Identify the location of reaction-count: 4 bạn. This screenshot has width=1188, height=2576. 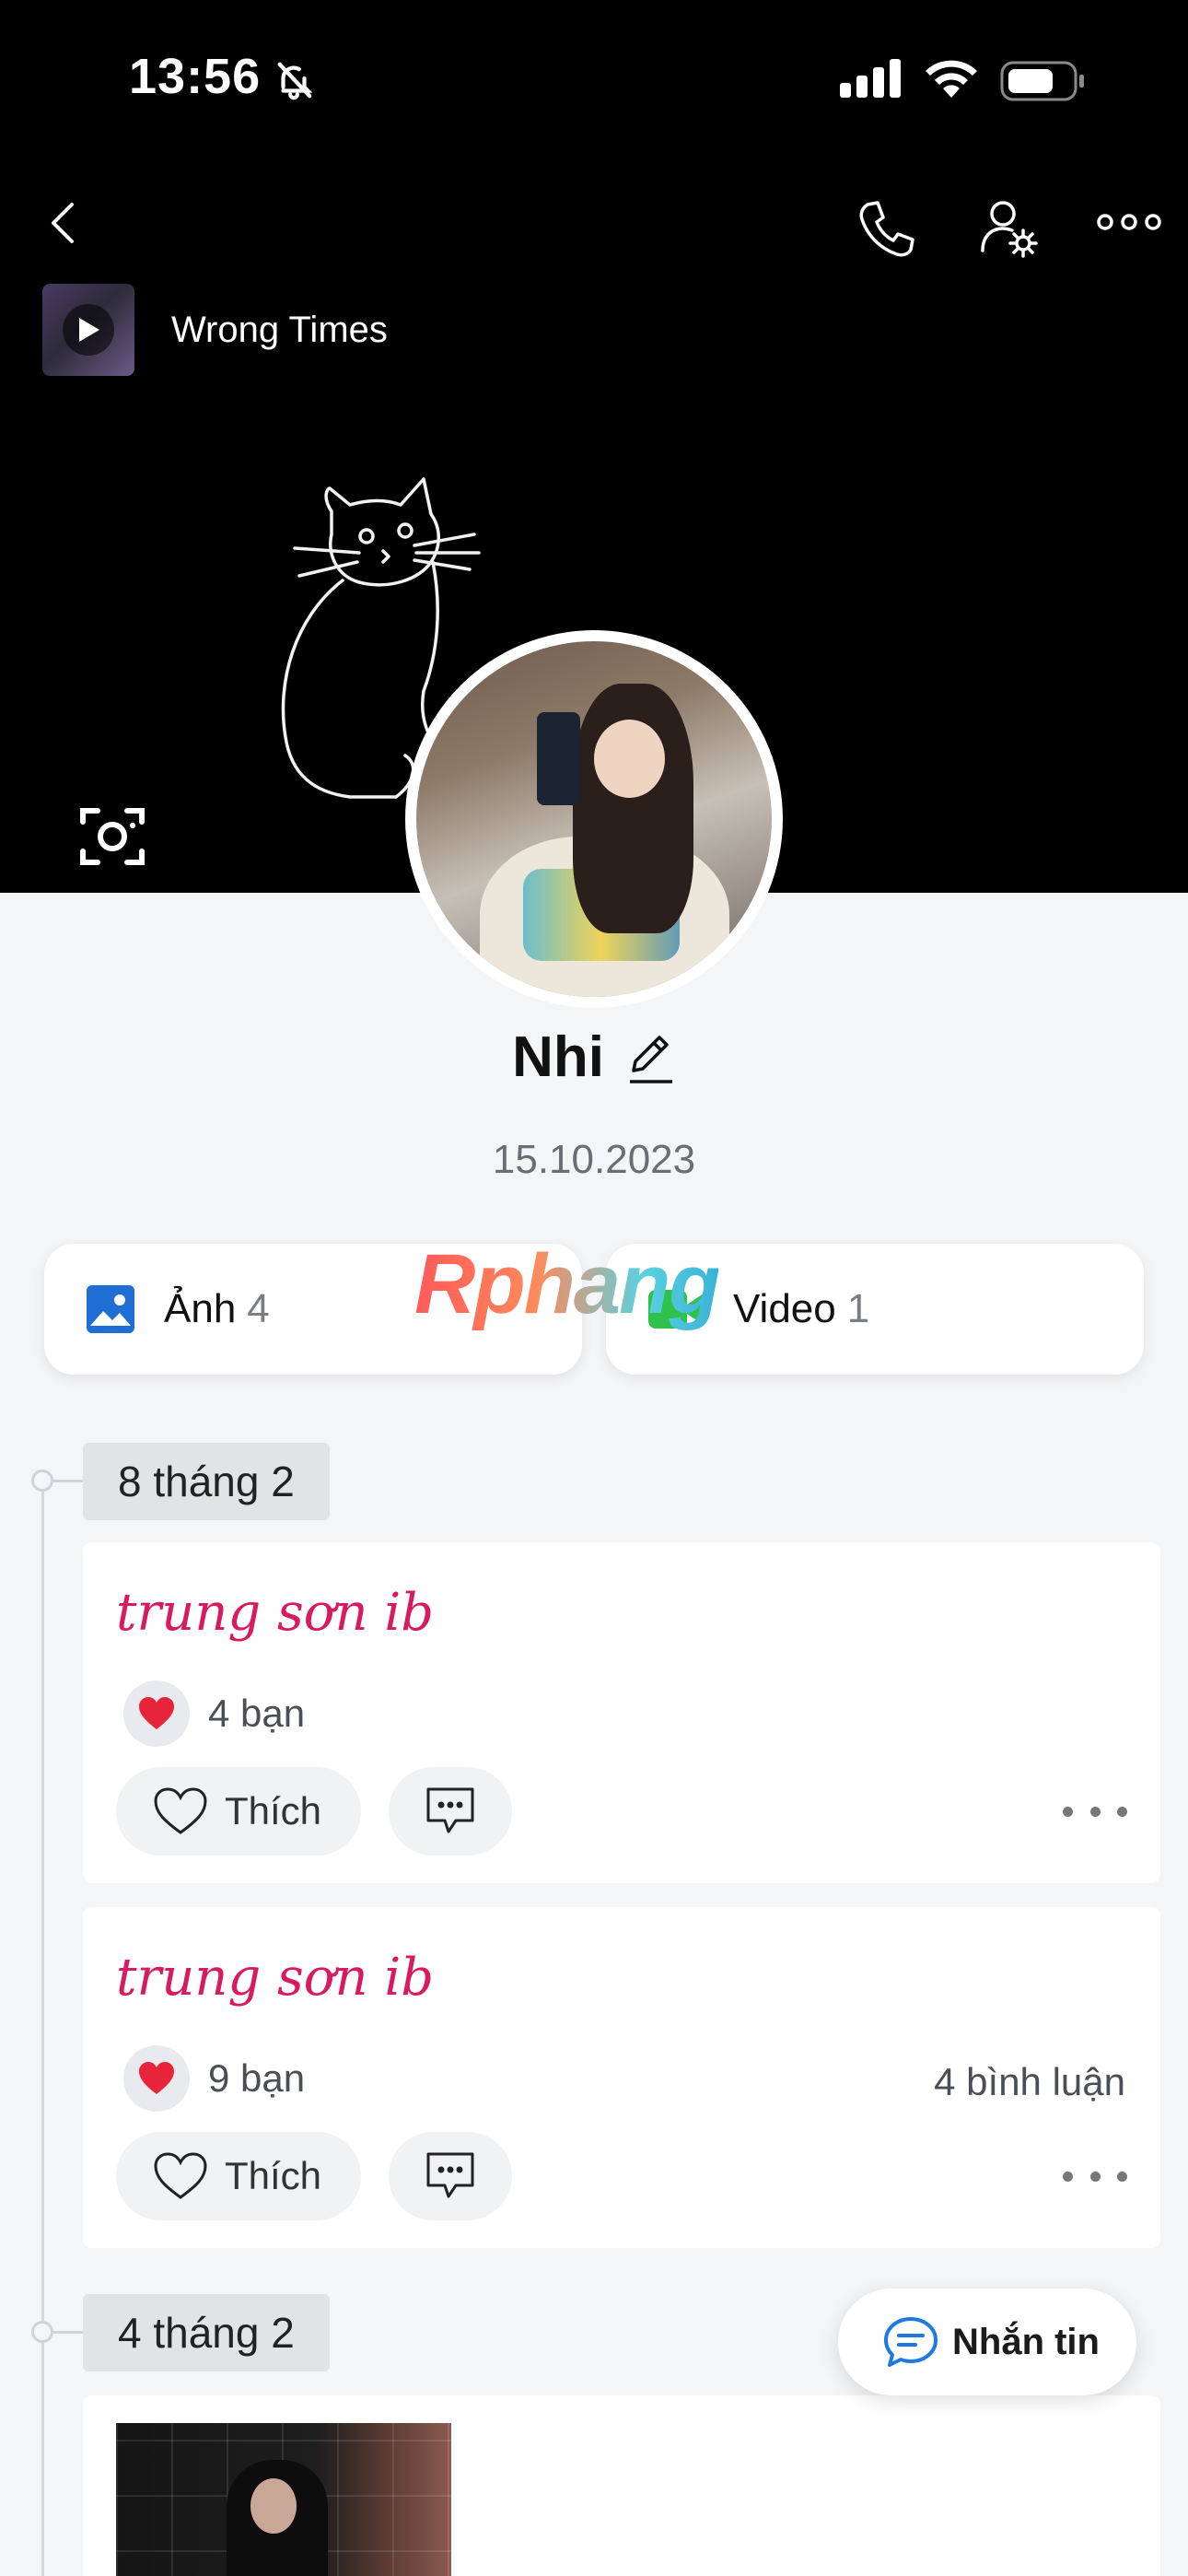
(257, 1713).